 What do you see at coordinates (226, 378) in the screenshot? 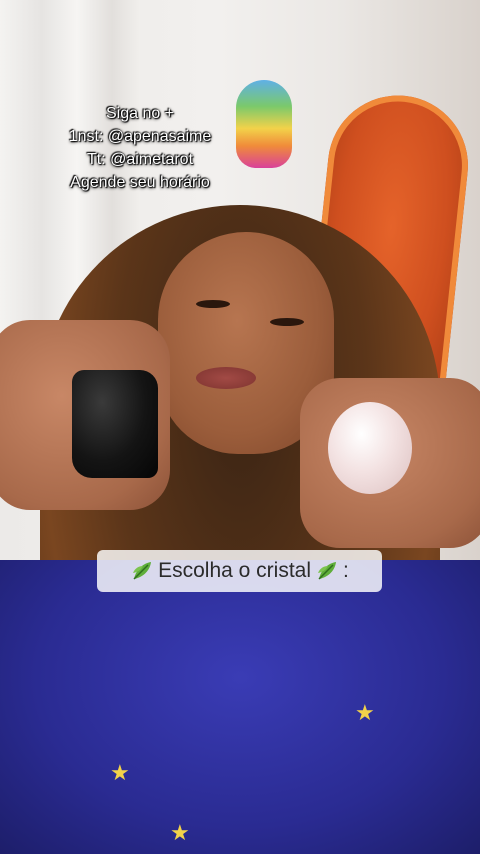
I see `lips` at bounding box center [226, 378].